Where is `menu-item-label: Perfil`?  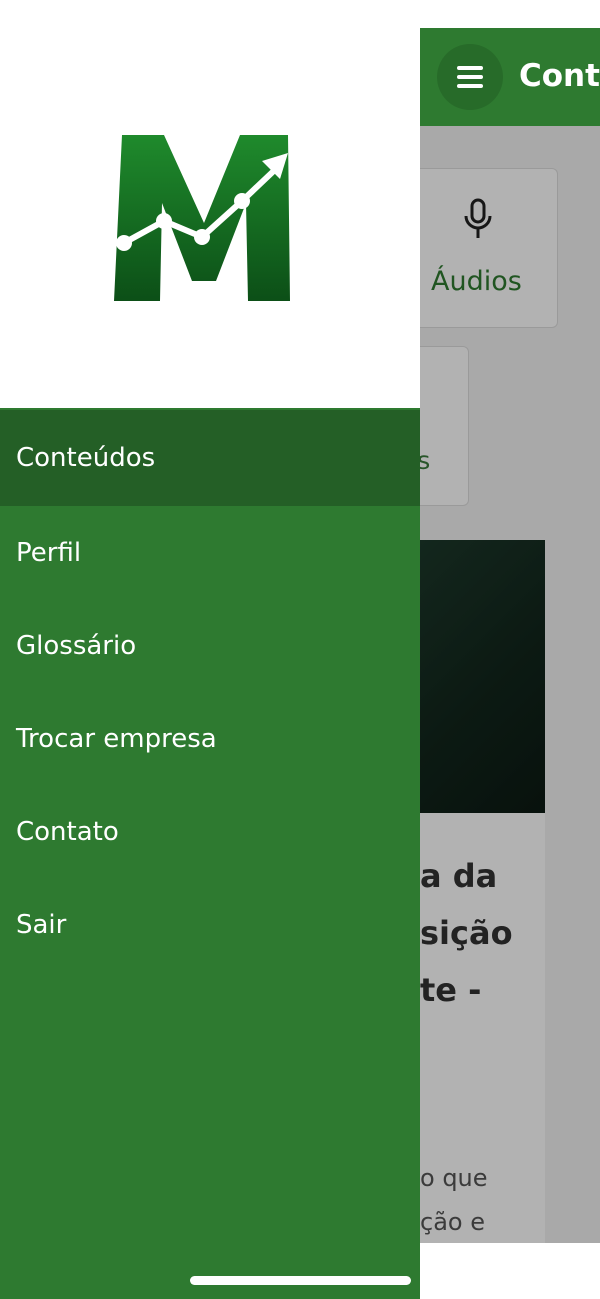 menu-item-label: Perfil is located at coordinates (49, 552).